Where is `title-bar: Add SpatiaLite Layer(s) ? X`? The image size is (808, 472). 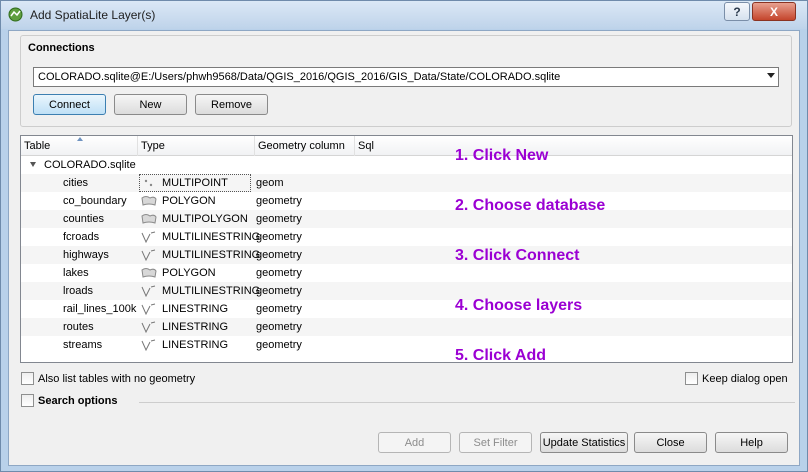
title-bar: Add SpatiaLite Layer(s) ? X is located at coordinates (404, 15).